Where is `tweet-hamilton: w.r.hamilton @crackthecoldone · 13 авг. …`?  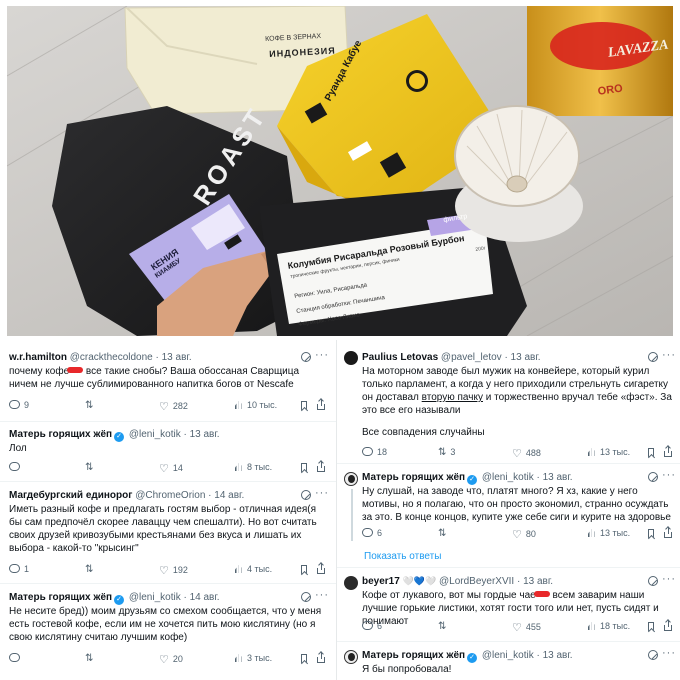 tweet-hamilton: w.r.hamilton @crackthecoldone · 13 авг. … is located at coordinates (169, 382).